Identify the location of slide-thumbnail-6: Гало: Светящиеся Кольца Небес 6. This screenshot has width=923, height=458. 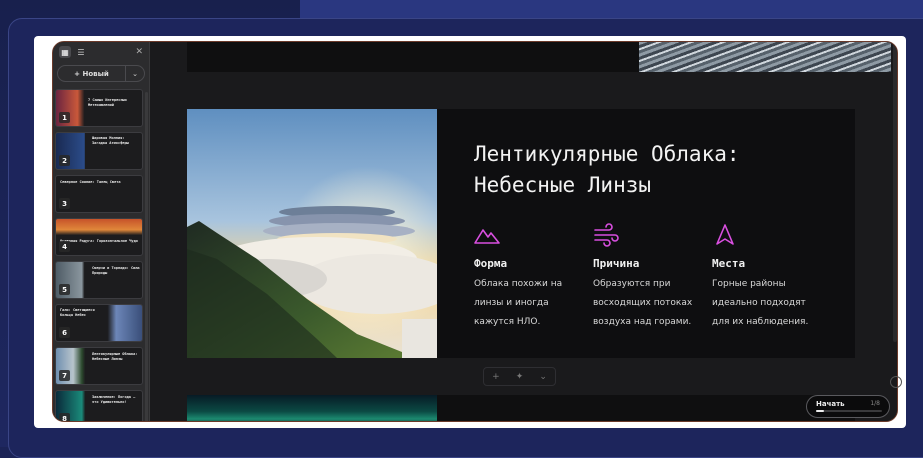
(99, 323).